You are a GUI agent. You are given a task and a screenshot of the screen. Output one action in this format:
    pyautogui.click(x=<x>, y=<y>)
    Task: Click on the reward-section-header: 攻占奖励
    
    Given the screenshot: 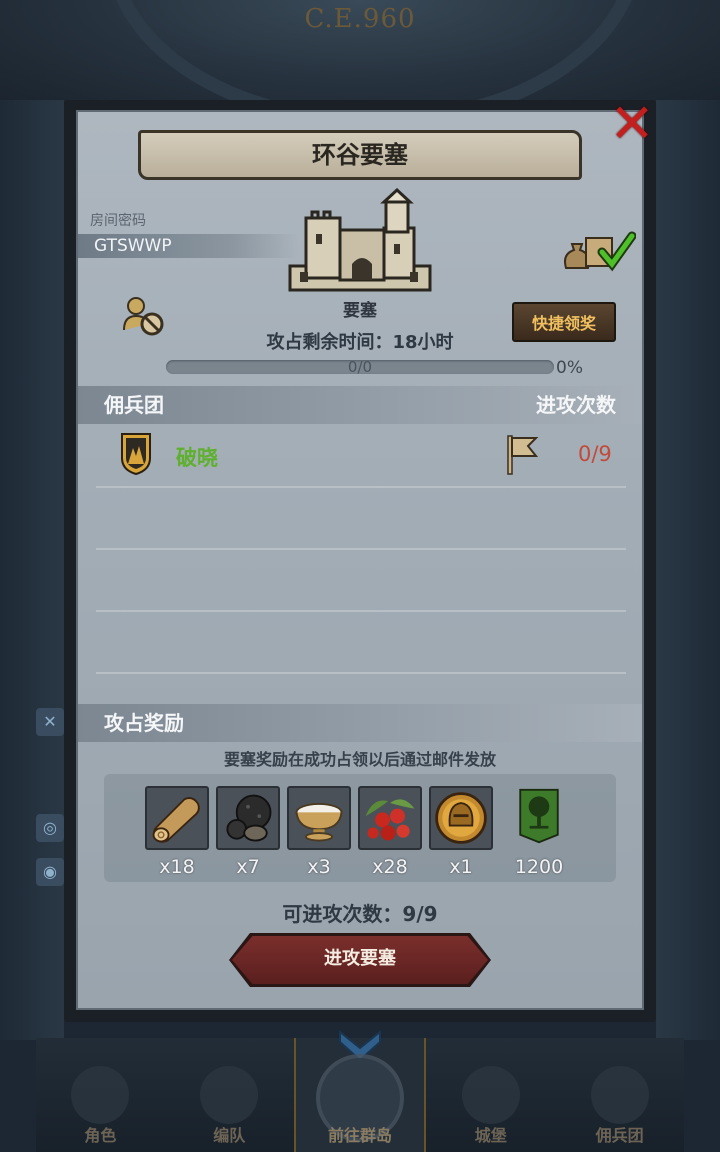 What is the action you would take?
    pyautogui.click(x=360, y=723)
    